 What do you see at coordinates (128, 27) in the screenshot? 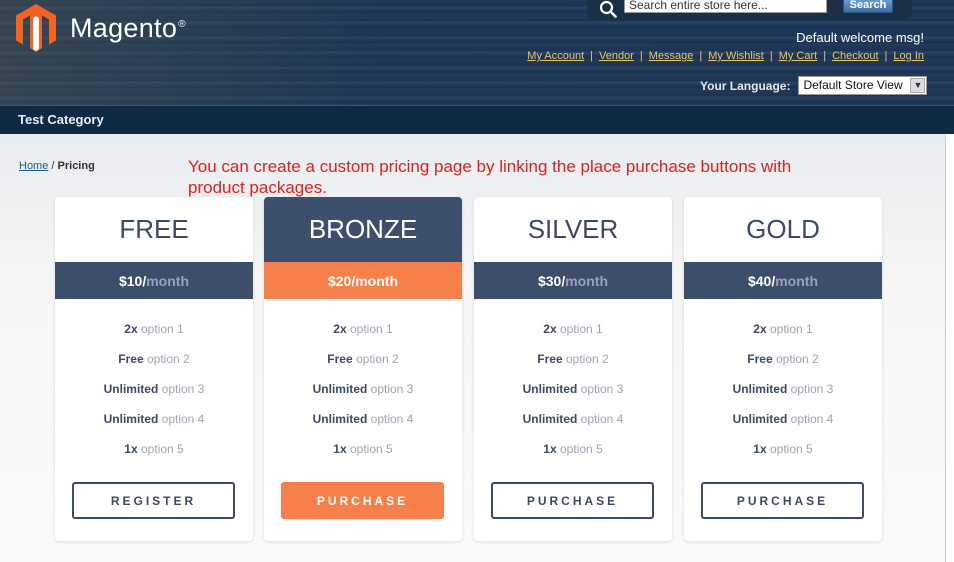
I see `logo-text: Magento®` at bounding box center [128, 27].